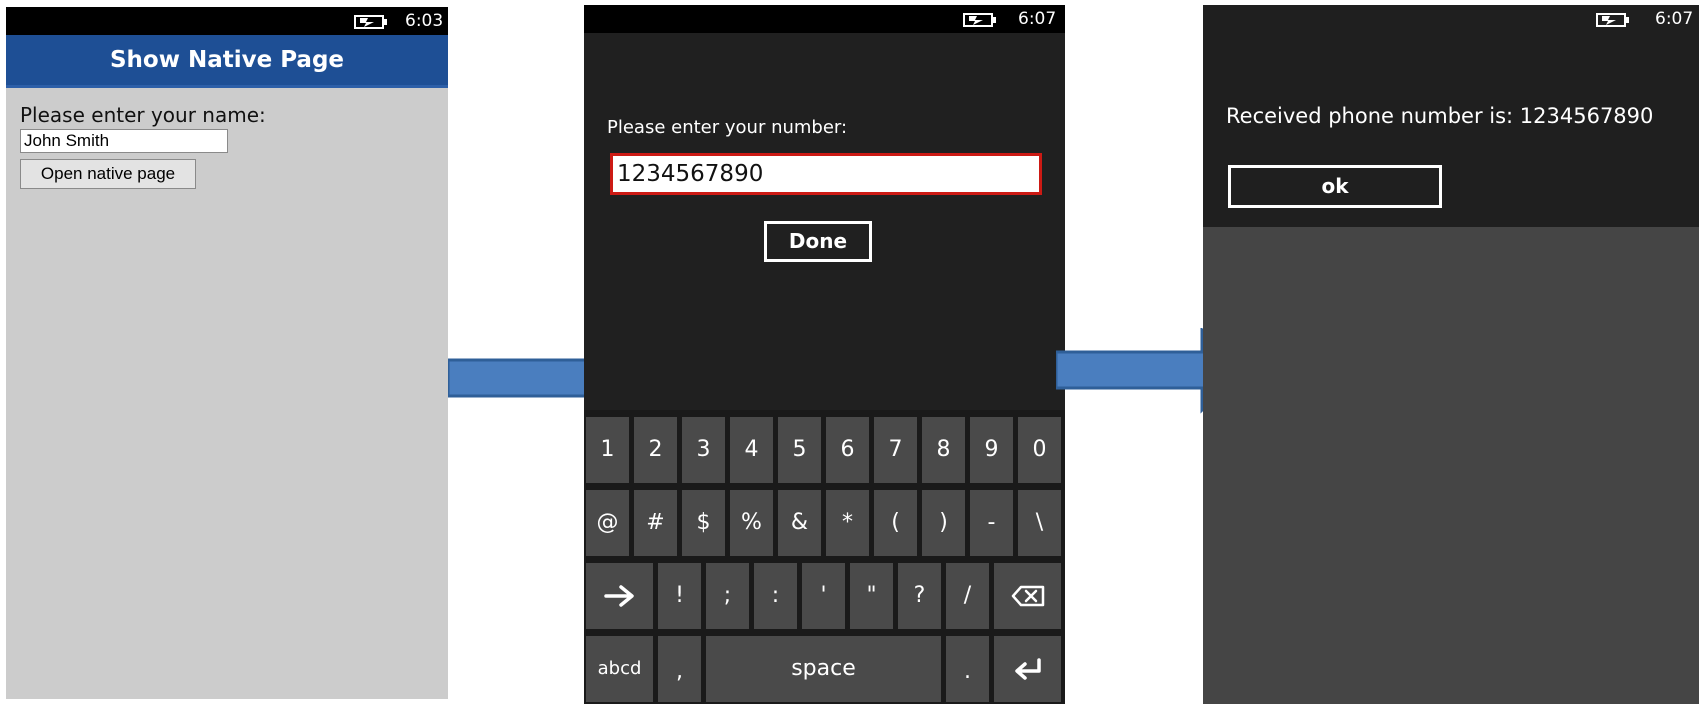 Image resolution: width=1699 pixels, height=708 pixels. What do you see at coordinates (619, 669) in the screenshot?
I see `key-abcd: abcd` at bounding box center [619, 669].